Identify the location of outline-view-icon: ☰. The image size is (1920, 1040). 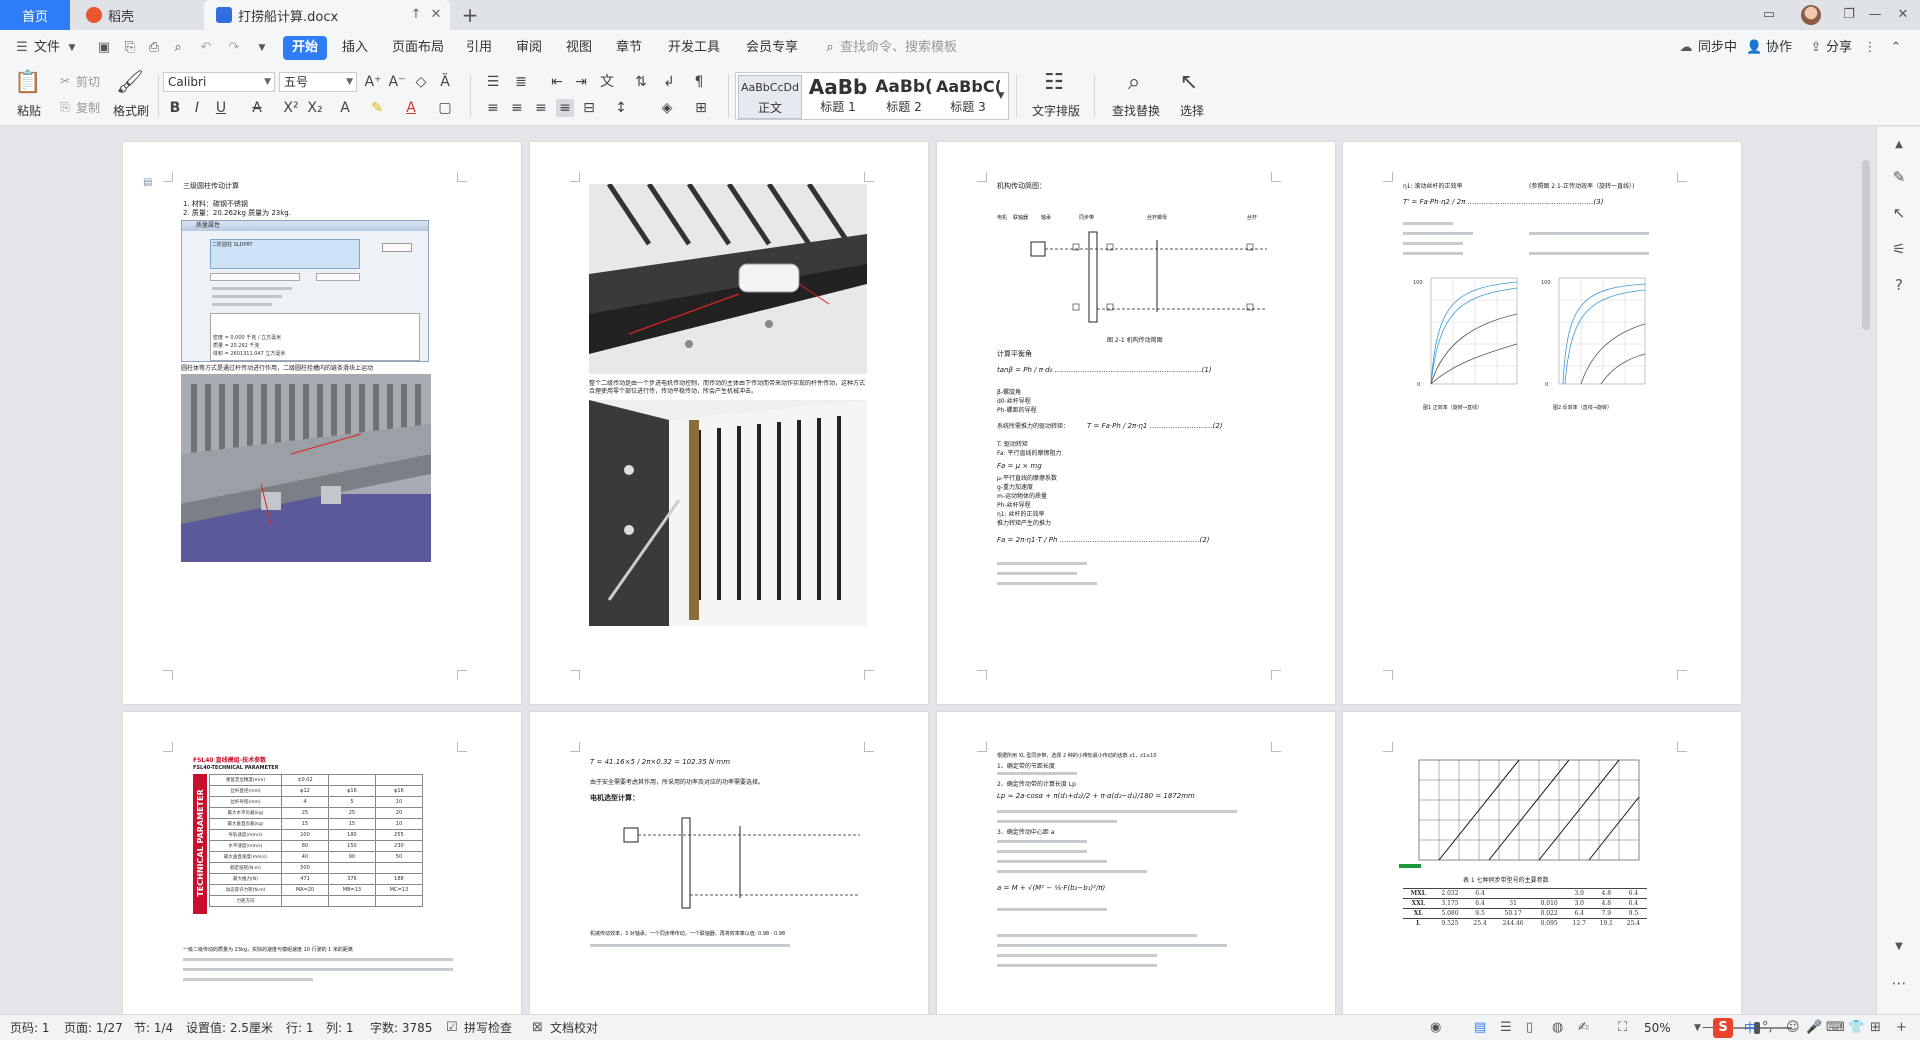
(1506, 1028).